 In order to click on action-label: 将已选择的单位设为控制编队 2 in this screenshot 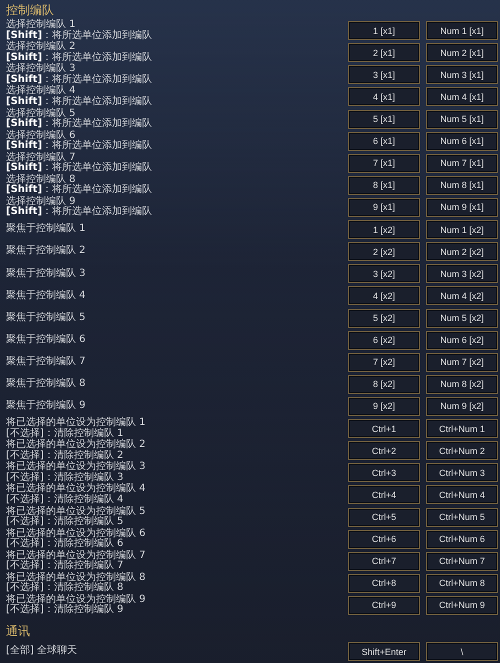, I will do `click(76, 445)`.